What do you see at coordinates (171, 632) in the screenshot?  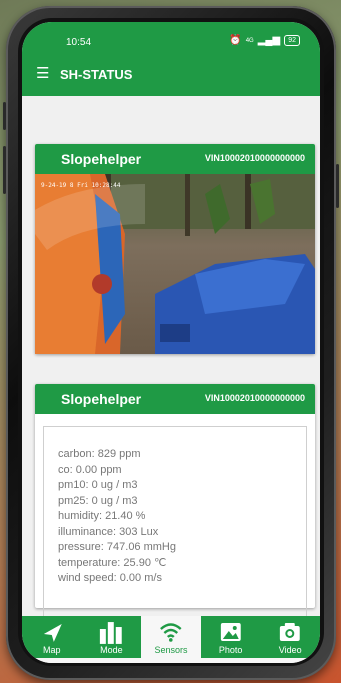 I see `wifi-icon` at bounding box center [171, 632].